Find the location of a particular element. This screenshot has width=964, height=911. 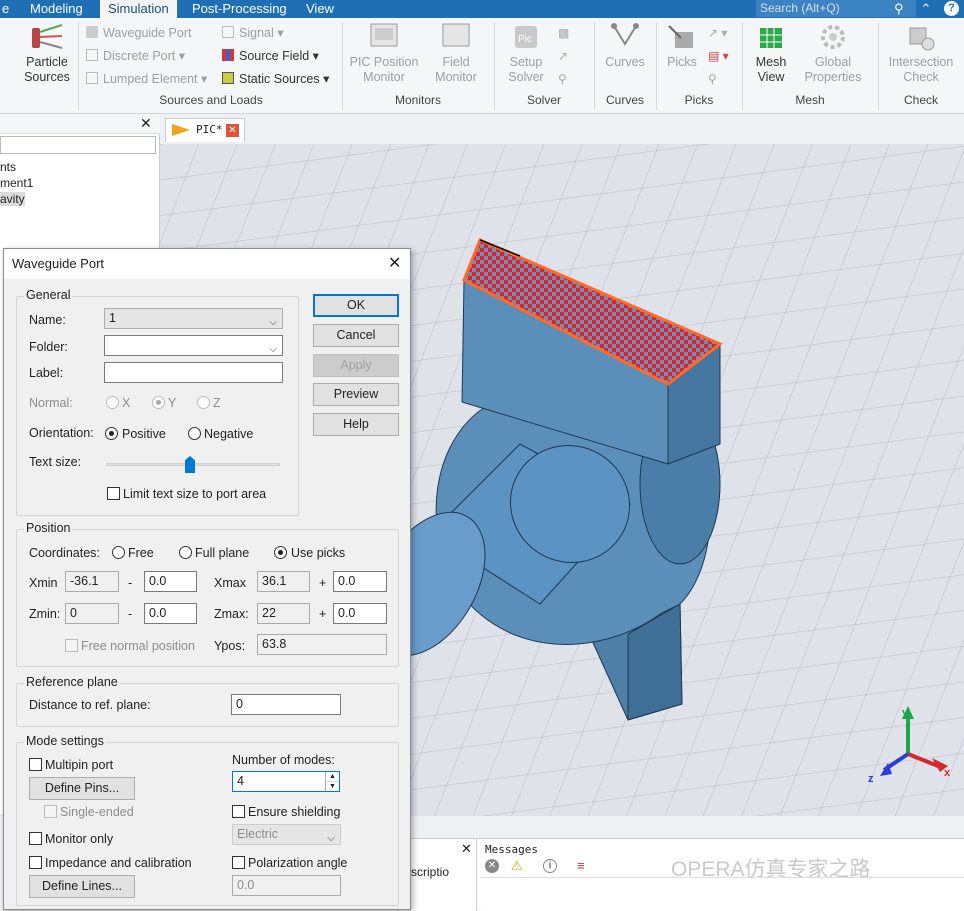

slider-thumb is located at coordinates (190, 464).